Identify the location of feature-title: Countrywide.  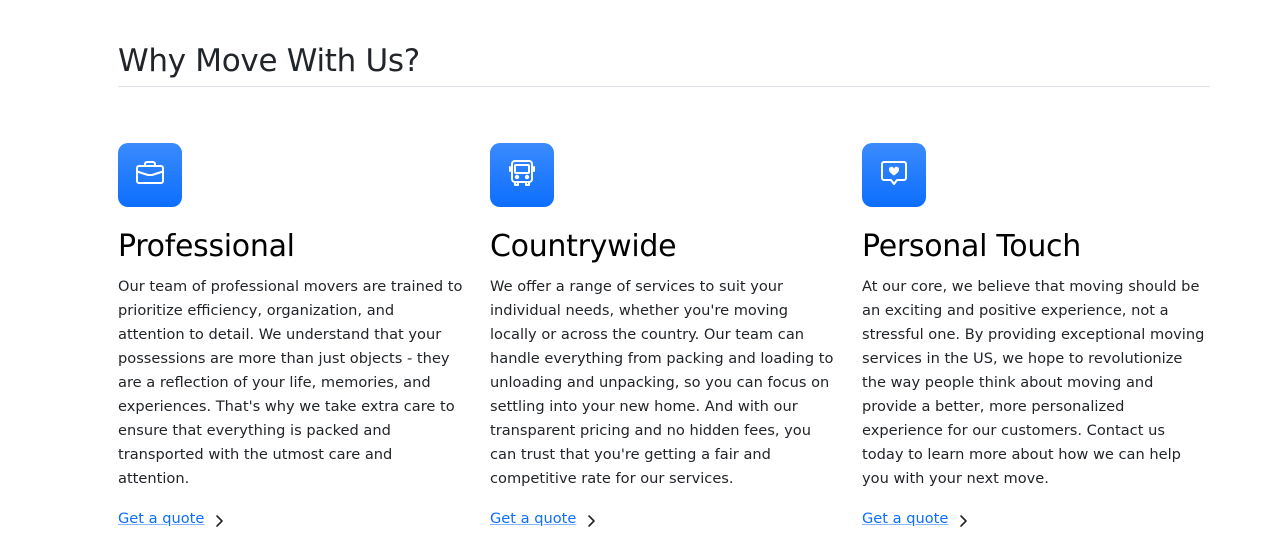
(583, 246).